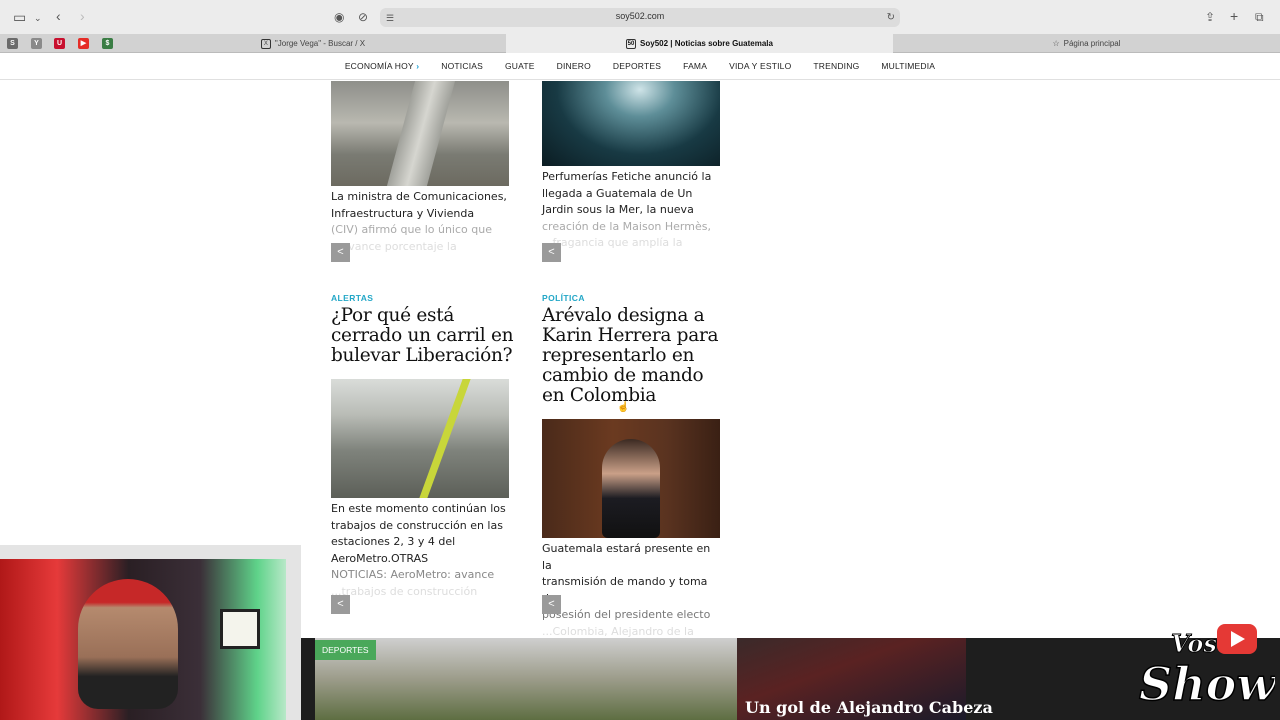 The width and height of the screenshot is (1280, 720). What do you see at coordinates (612, 243) in the screenshot?
I see `excerpt-line: ...fragancia que amplía la` at bounding box center [612, 243].